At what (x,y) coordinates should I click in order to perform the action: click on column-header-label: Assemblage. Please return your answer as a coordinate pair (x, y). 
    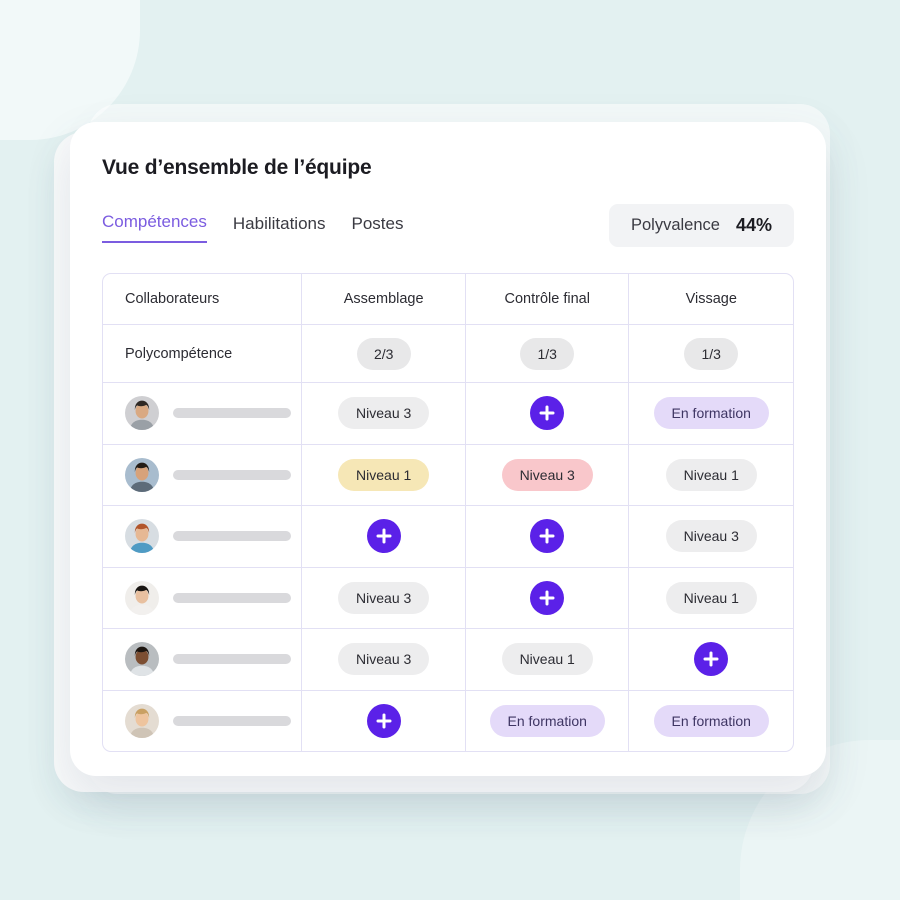
    Looking at the image, I should click on (383, 299).